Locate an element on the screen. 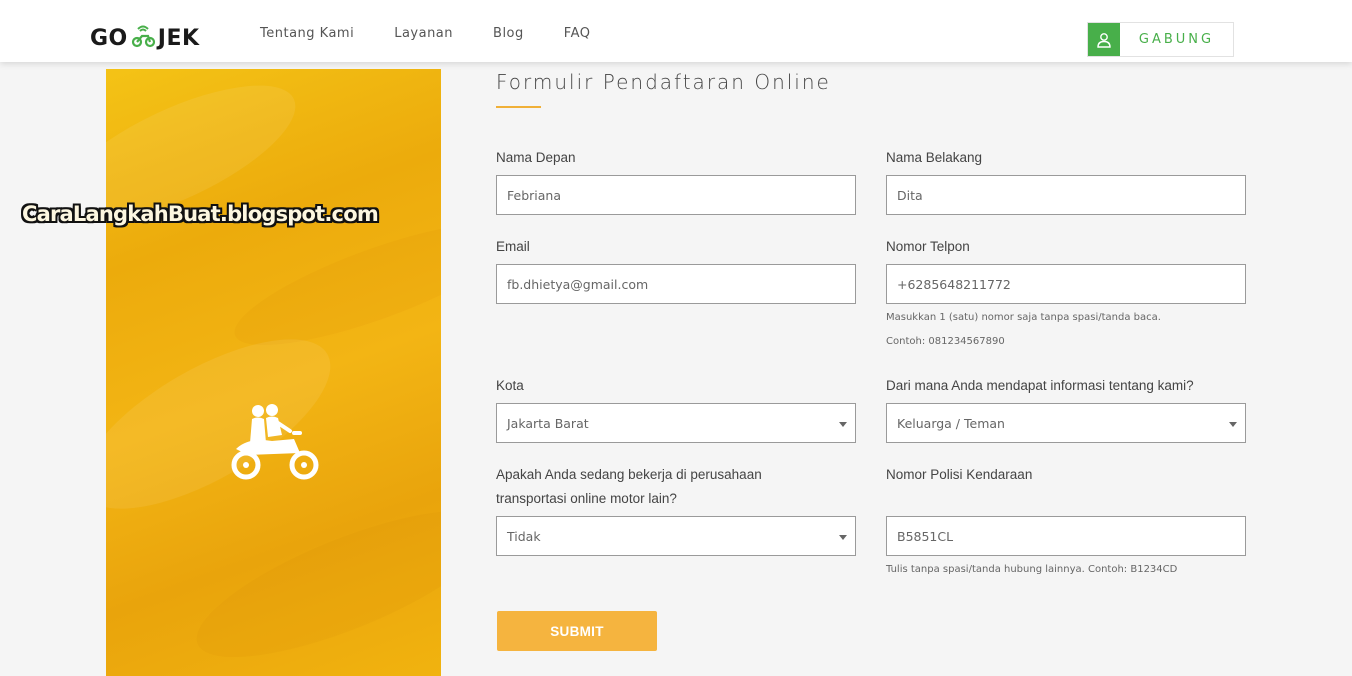 This screenshot has height=676, width=1352. logo-text-jek: JEK is located at coordinates (178, 38).